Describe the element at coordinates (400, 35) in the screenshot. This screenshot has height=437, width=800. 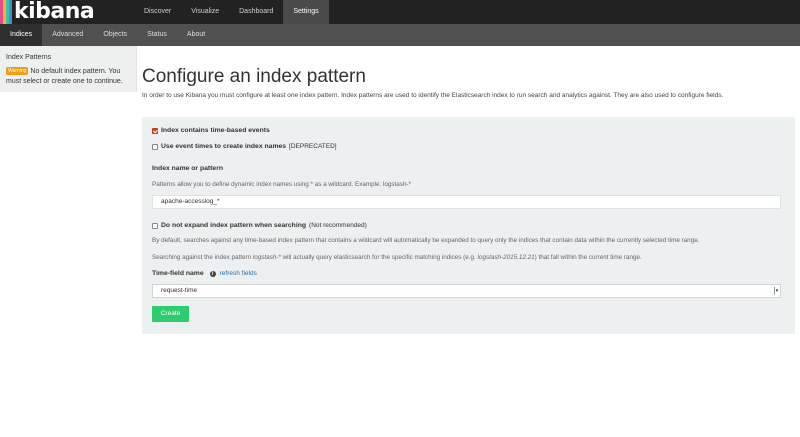
I see `settings-subnav: Indices Advanced Objects Status About` at that location.